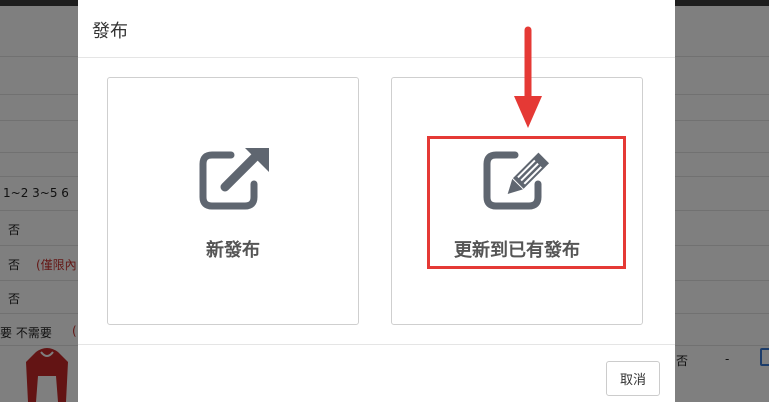  Describe the element at coordinates (376, 29) in the screenshot. I see `modal-header: 發布` at that location.